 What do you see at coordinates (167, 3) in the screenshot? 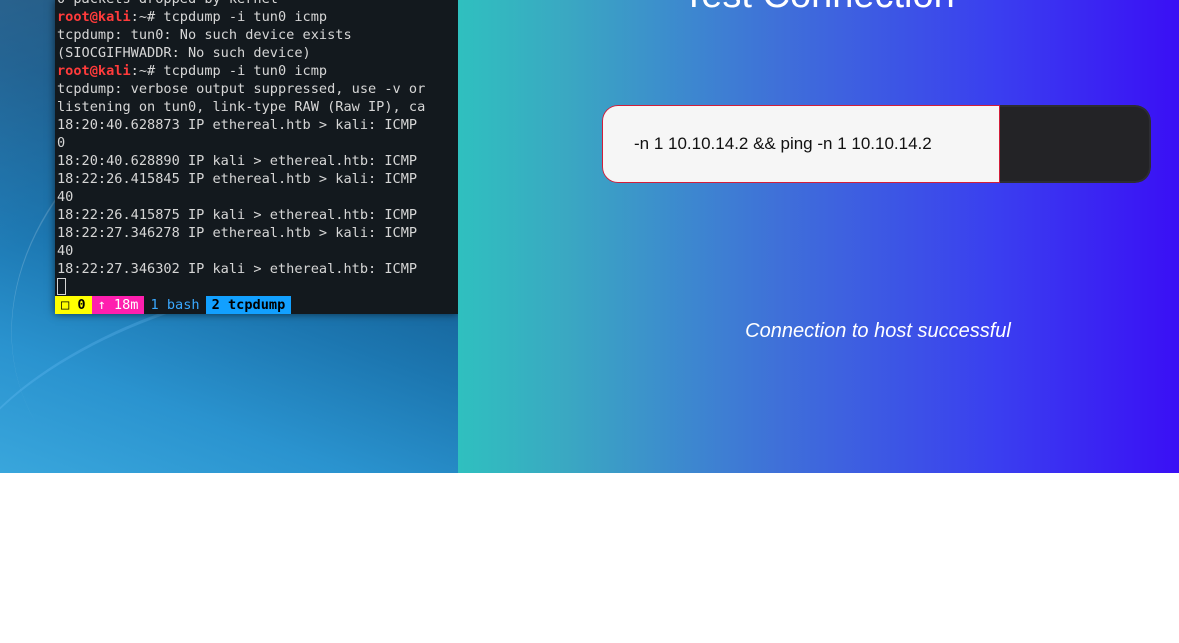
I see `terminal-line-text: 0 packets dropped by kernel` at bounding box center [167, 3].